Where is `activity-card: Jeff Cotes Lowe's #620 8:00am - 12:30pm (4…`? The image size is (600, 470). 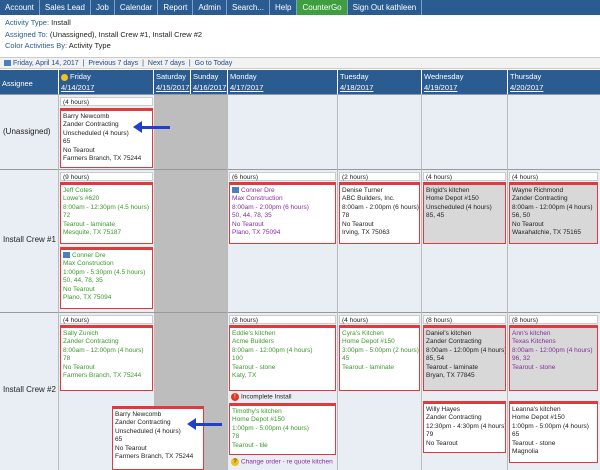 activity-card: Jeff Cotes Lowe's #620 8:00am - 12:30pm (4… is located at coordinates (106, 213).